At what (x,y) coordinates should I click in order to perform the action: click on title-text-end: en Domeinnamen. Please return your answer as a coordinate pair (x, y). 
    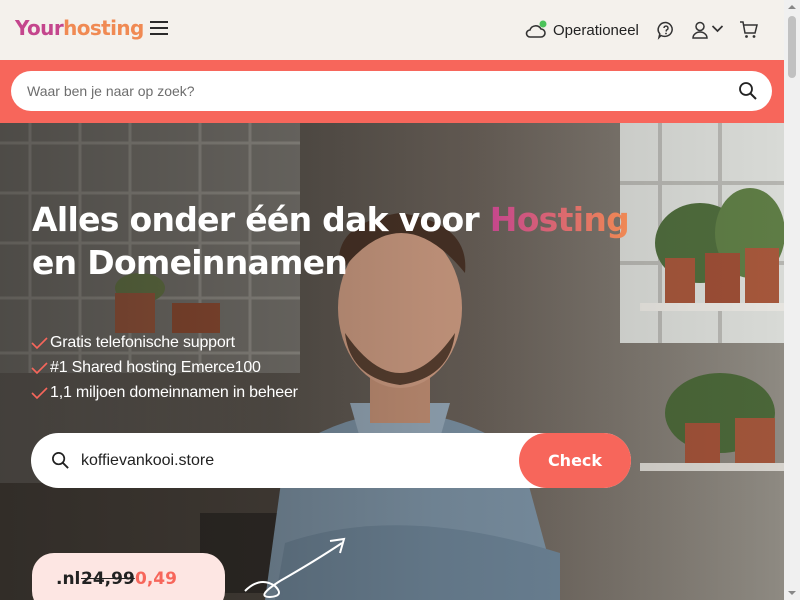
    Looking at the image, I should click on (190, 262).